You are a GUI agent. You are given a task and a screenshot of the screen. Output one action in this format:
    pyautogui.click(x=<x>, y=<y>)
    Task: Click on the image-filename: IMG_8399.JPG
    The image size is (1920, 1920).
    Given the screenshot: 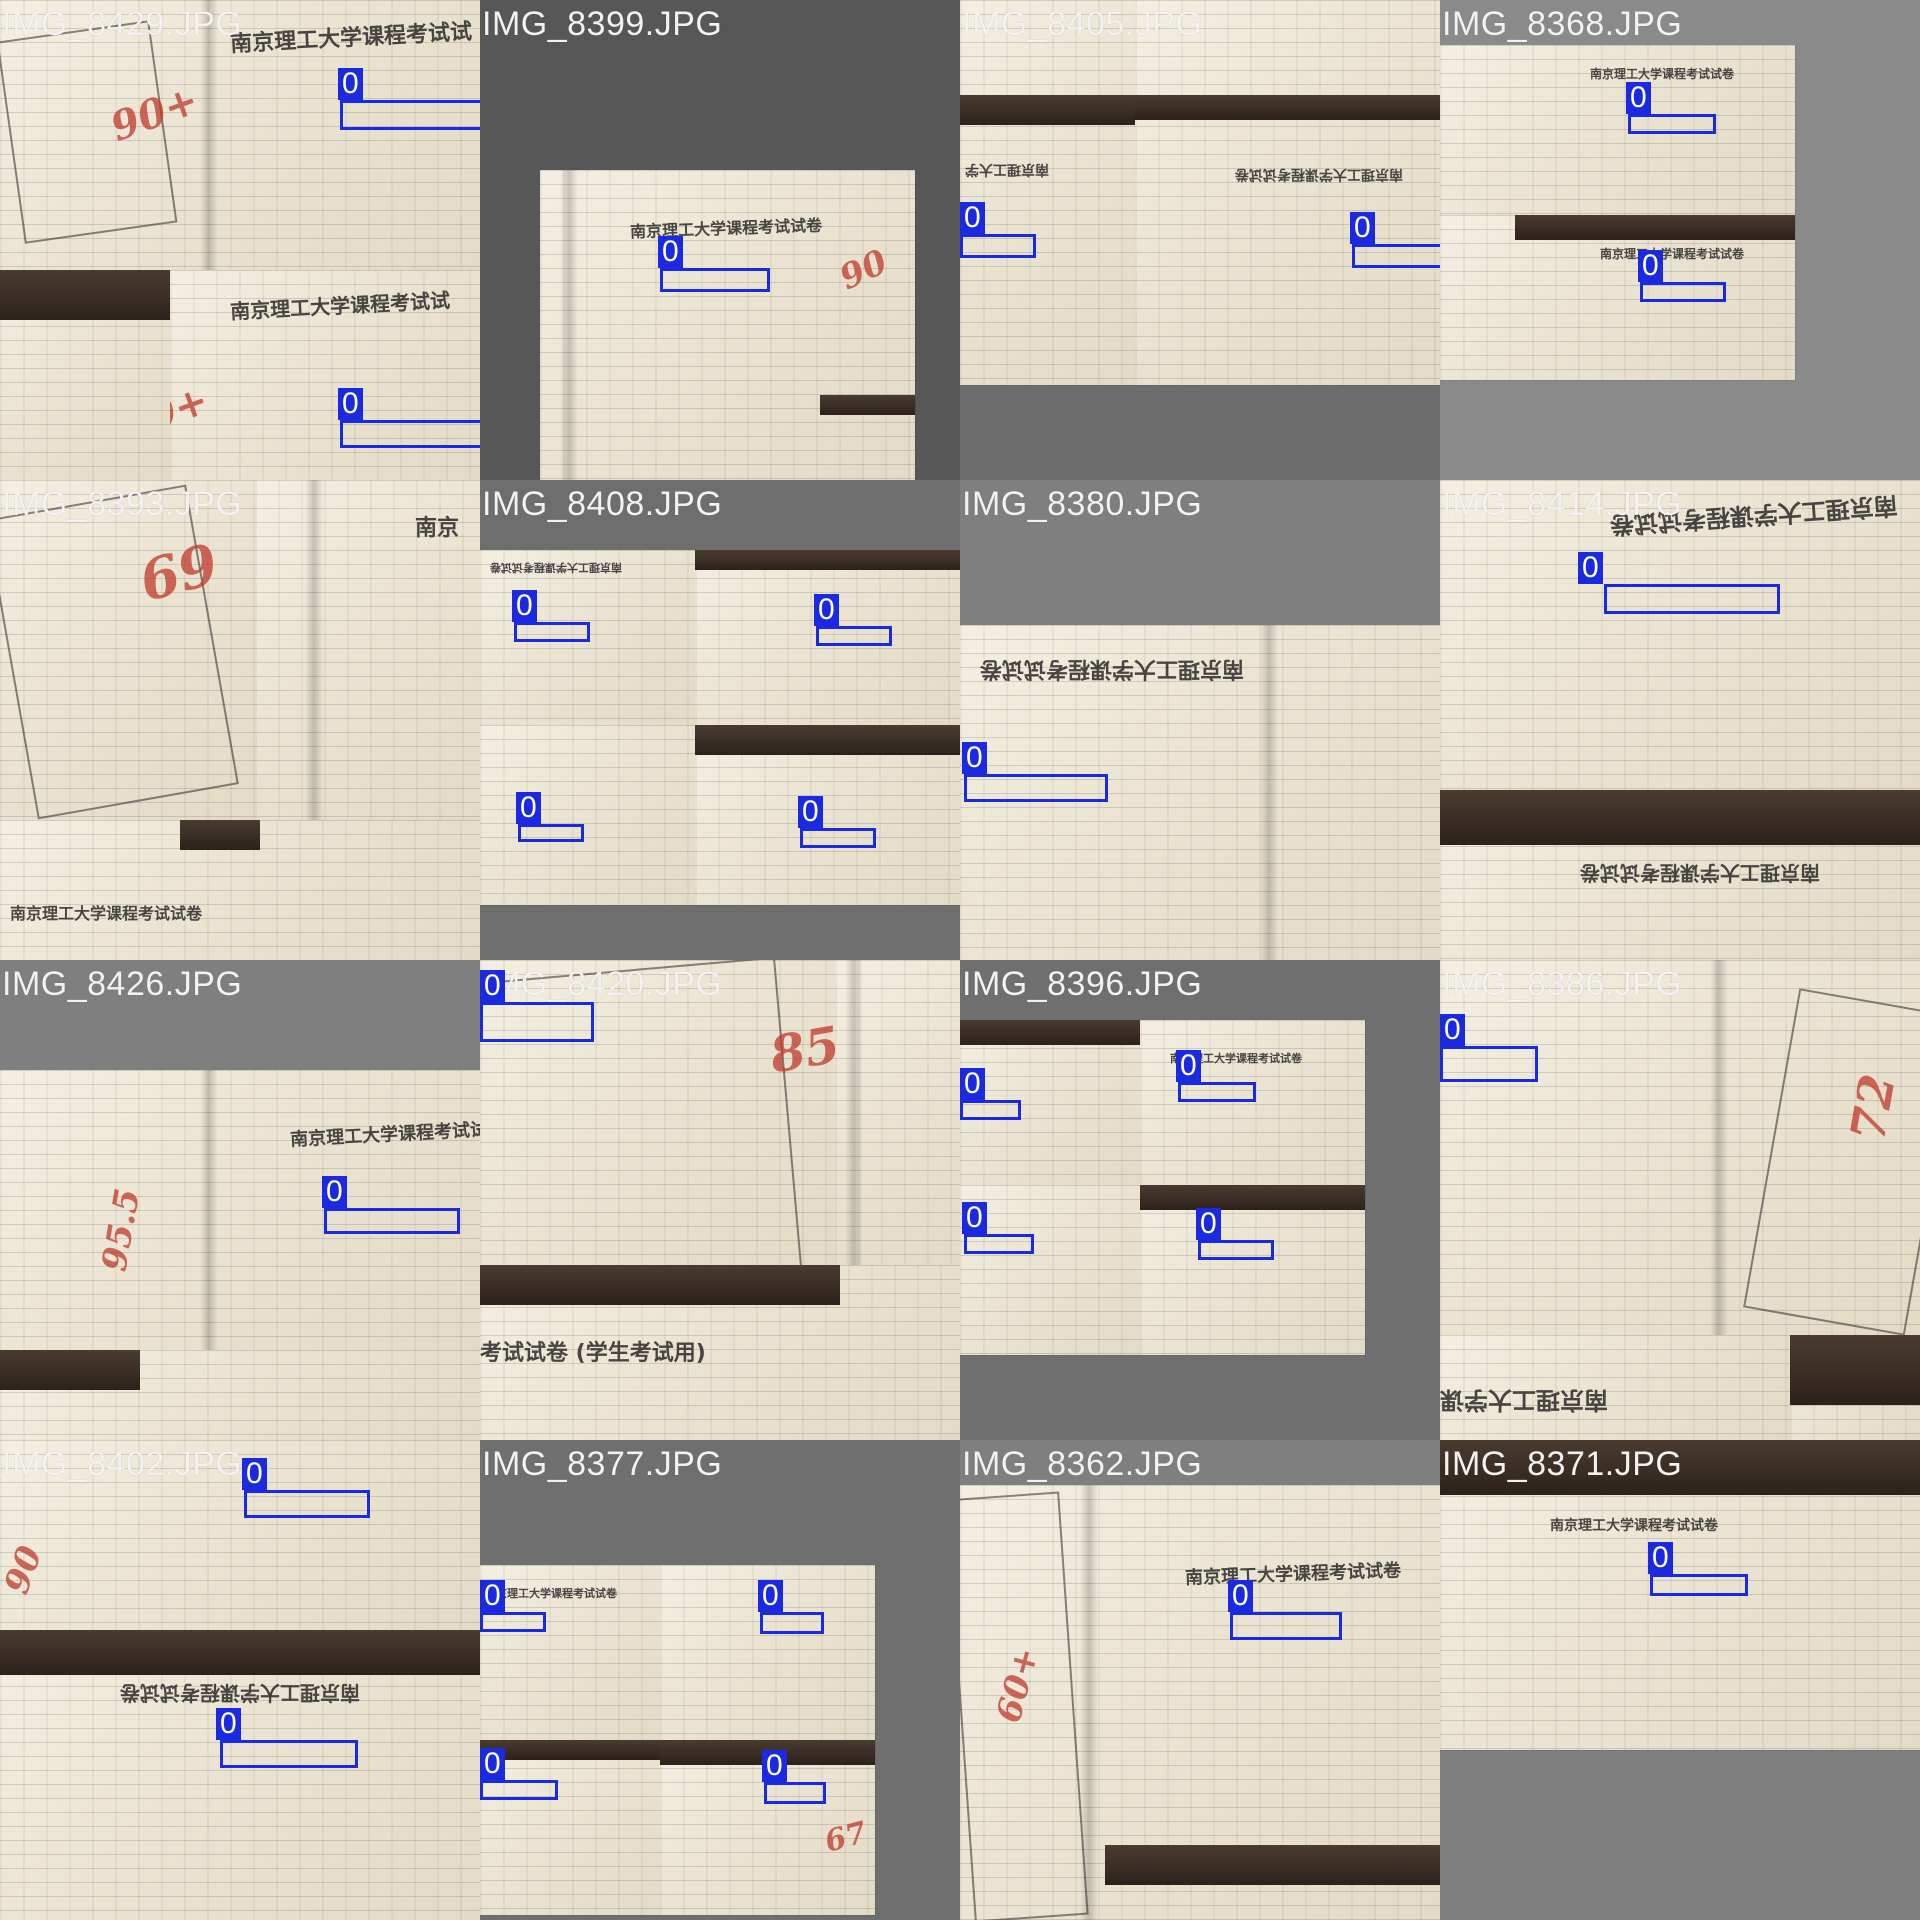 What is the action you would take?
    pyautogui.click(x=602, y=24)
    